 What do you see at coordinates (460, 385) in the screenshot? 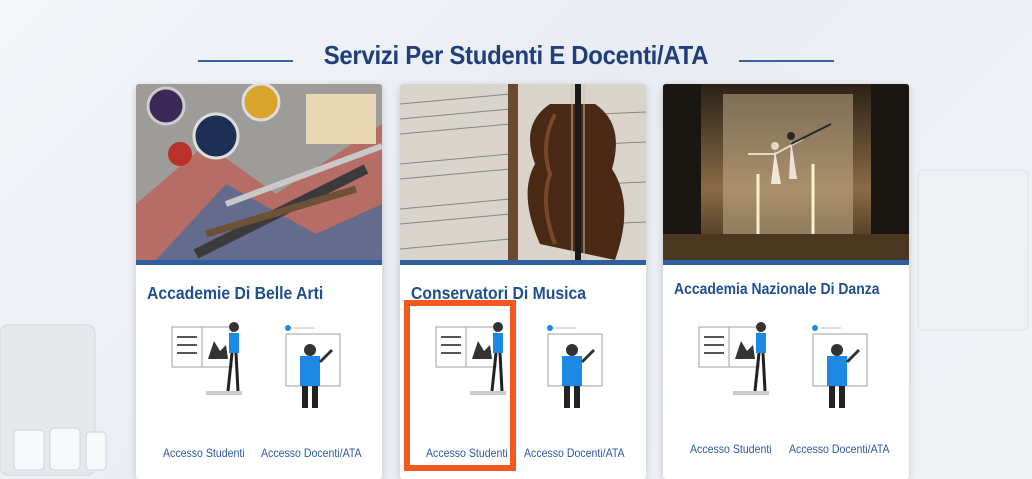
I see `highlight-box` at bounding box center [460, 385].